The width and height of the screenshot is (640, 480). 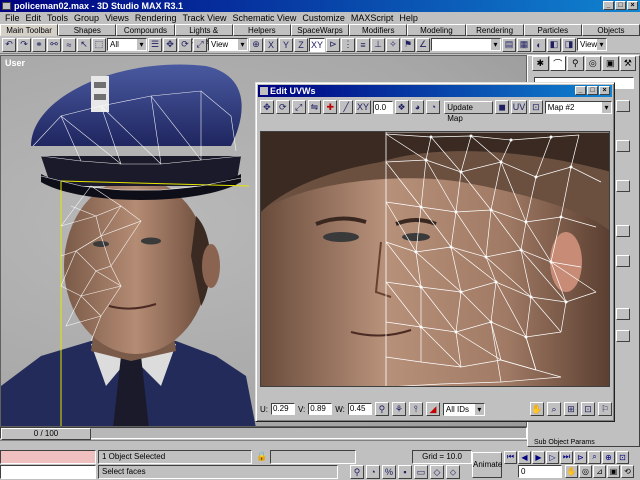 I want to click on axis-z-button: Z, so click(x=301, y=44).